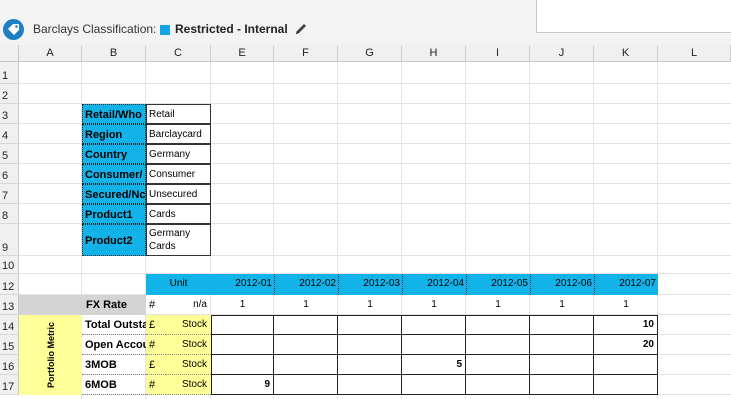 The height and width of the screenshot is (399, 731). What do you see at coordinates (434, 53) in the screenshot?
I see `column-header-h: H` at bounding box center [434, 53].